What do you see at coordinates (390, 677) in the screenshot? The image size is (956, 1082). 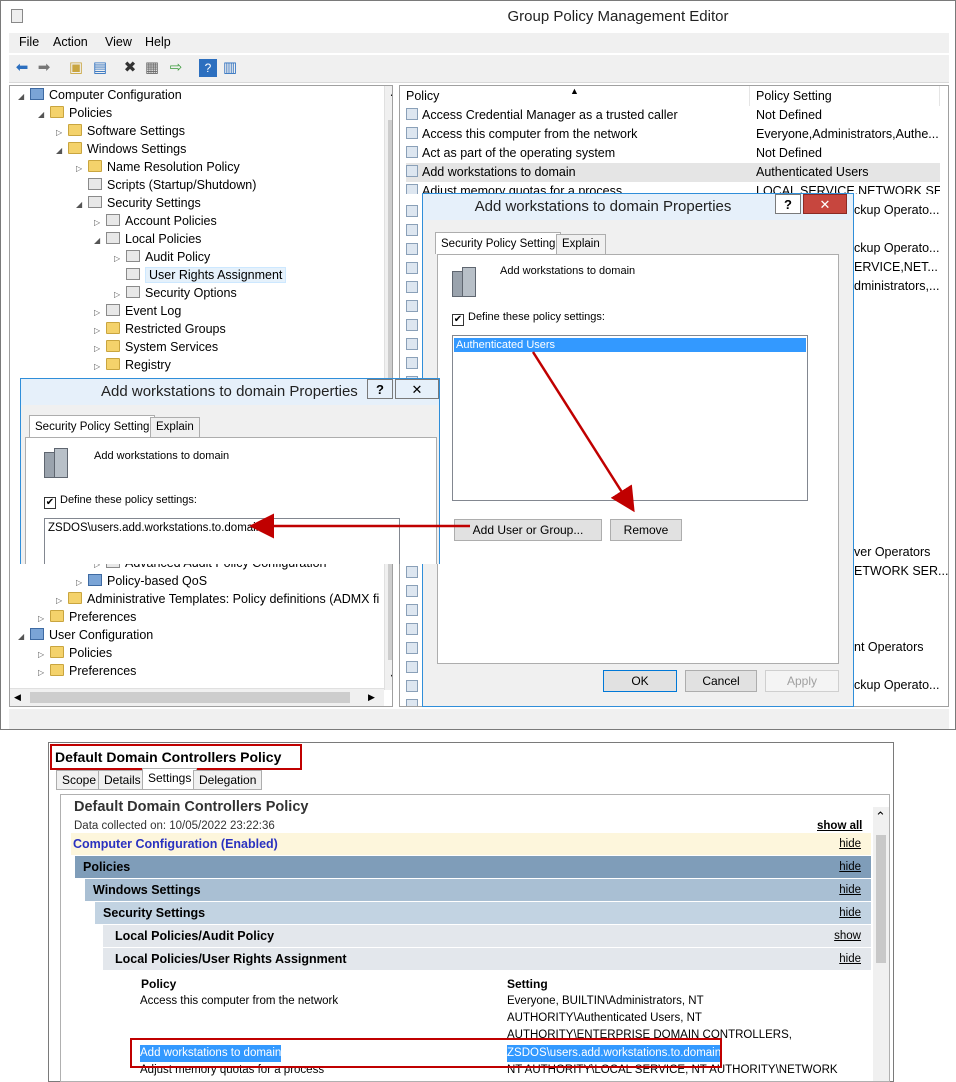 I see `scroll-down-icon: ▼` at bounding box center [390, 677].